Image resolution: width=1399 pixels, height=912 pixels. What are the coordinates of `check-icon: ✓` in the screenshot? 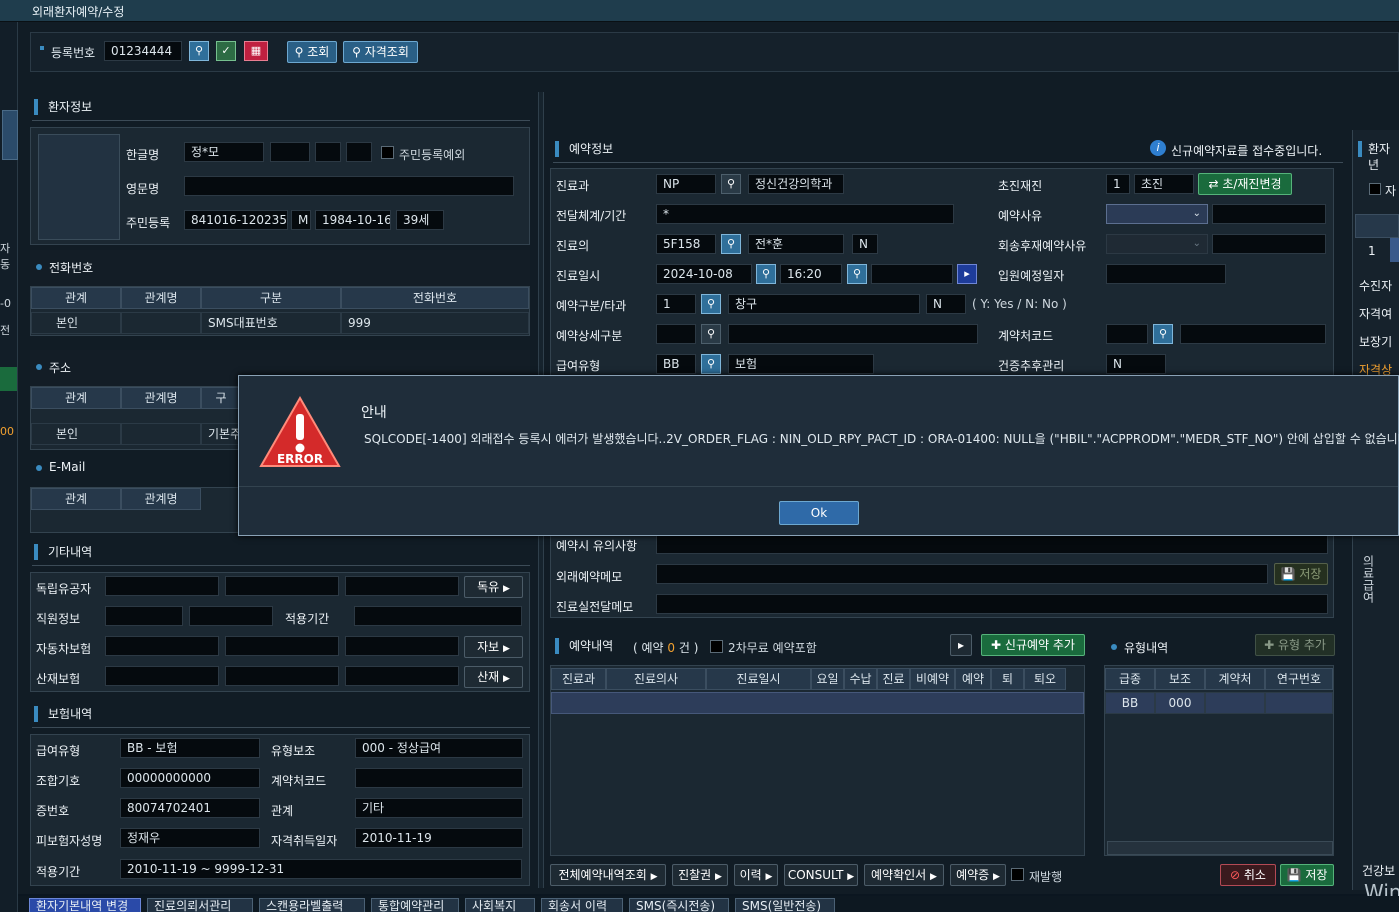 It's located at (226, 51).